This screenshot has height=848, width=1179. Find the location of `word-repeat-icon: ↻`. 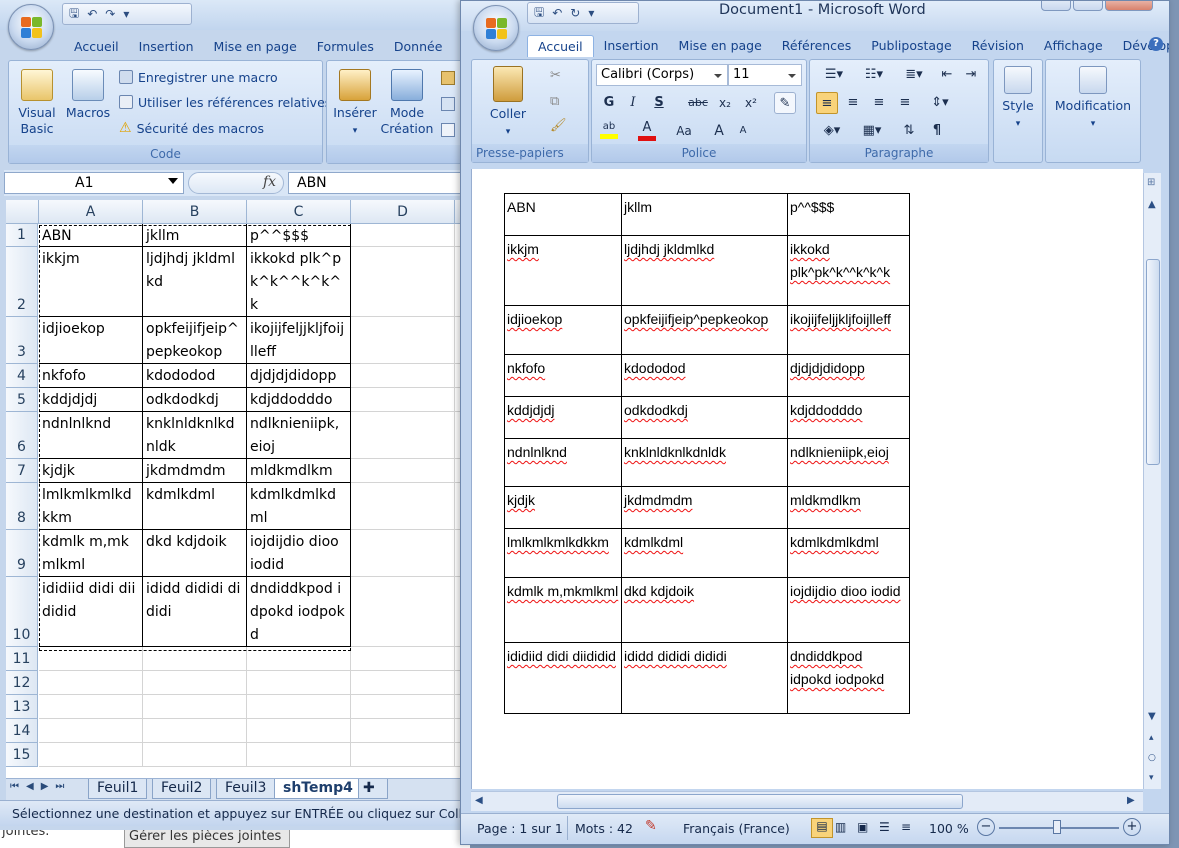

word-repeat-icon: ↻ is located at coordinates (575, 13).